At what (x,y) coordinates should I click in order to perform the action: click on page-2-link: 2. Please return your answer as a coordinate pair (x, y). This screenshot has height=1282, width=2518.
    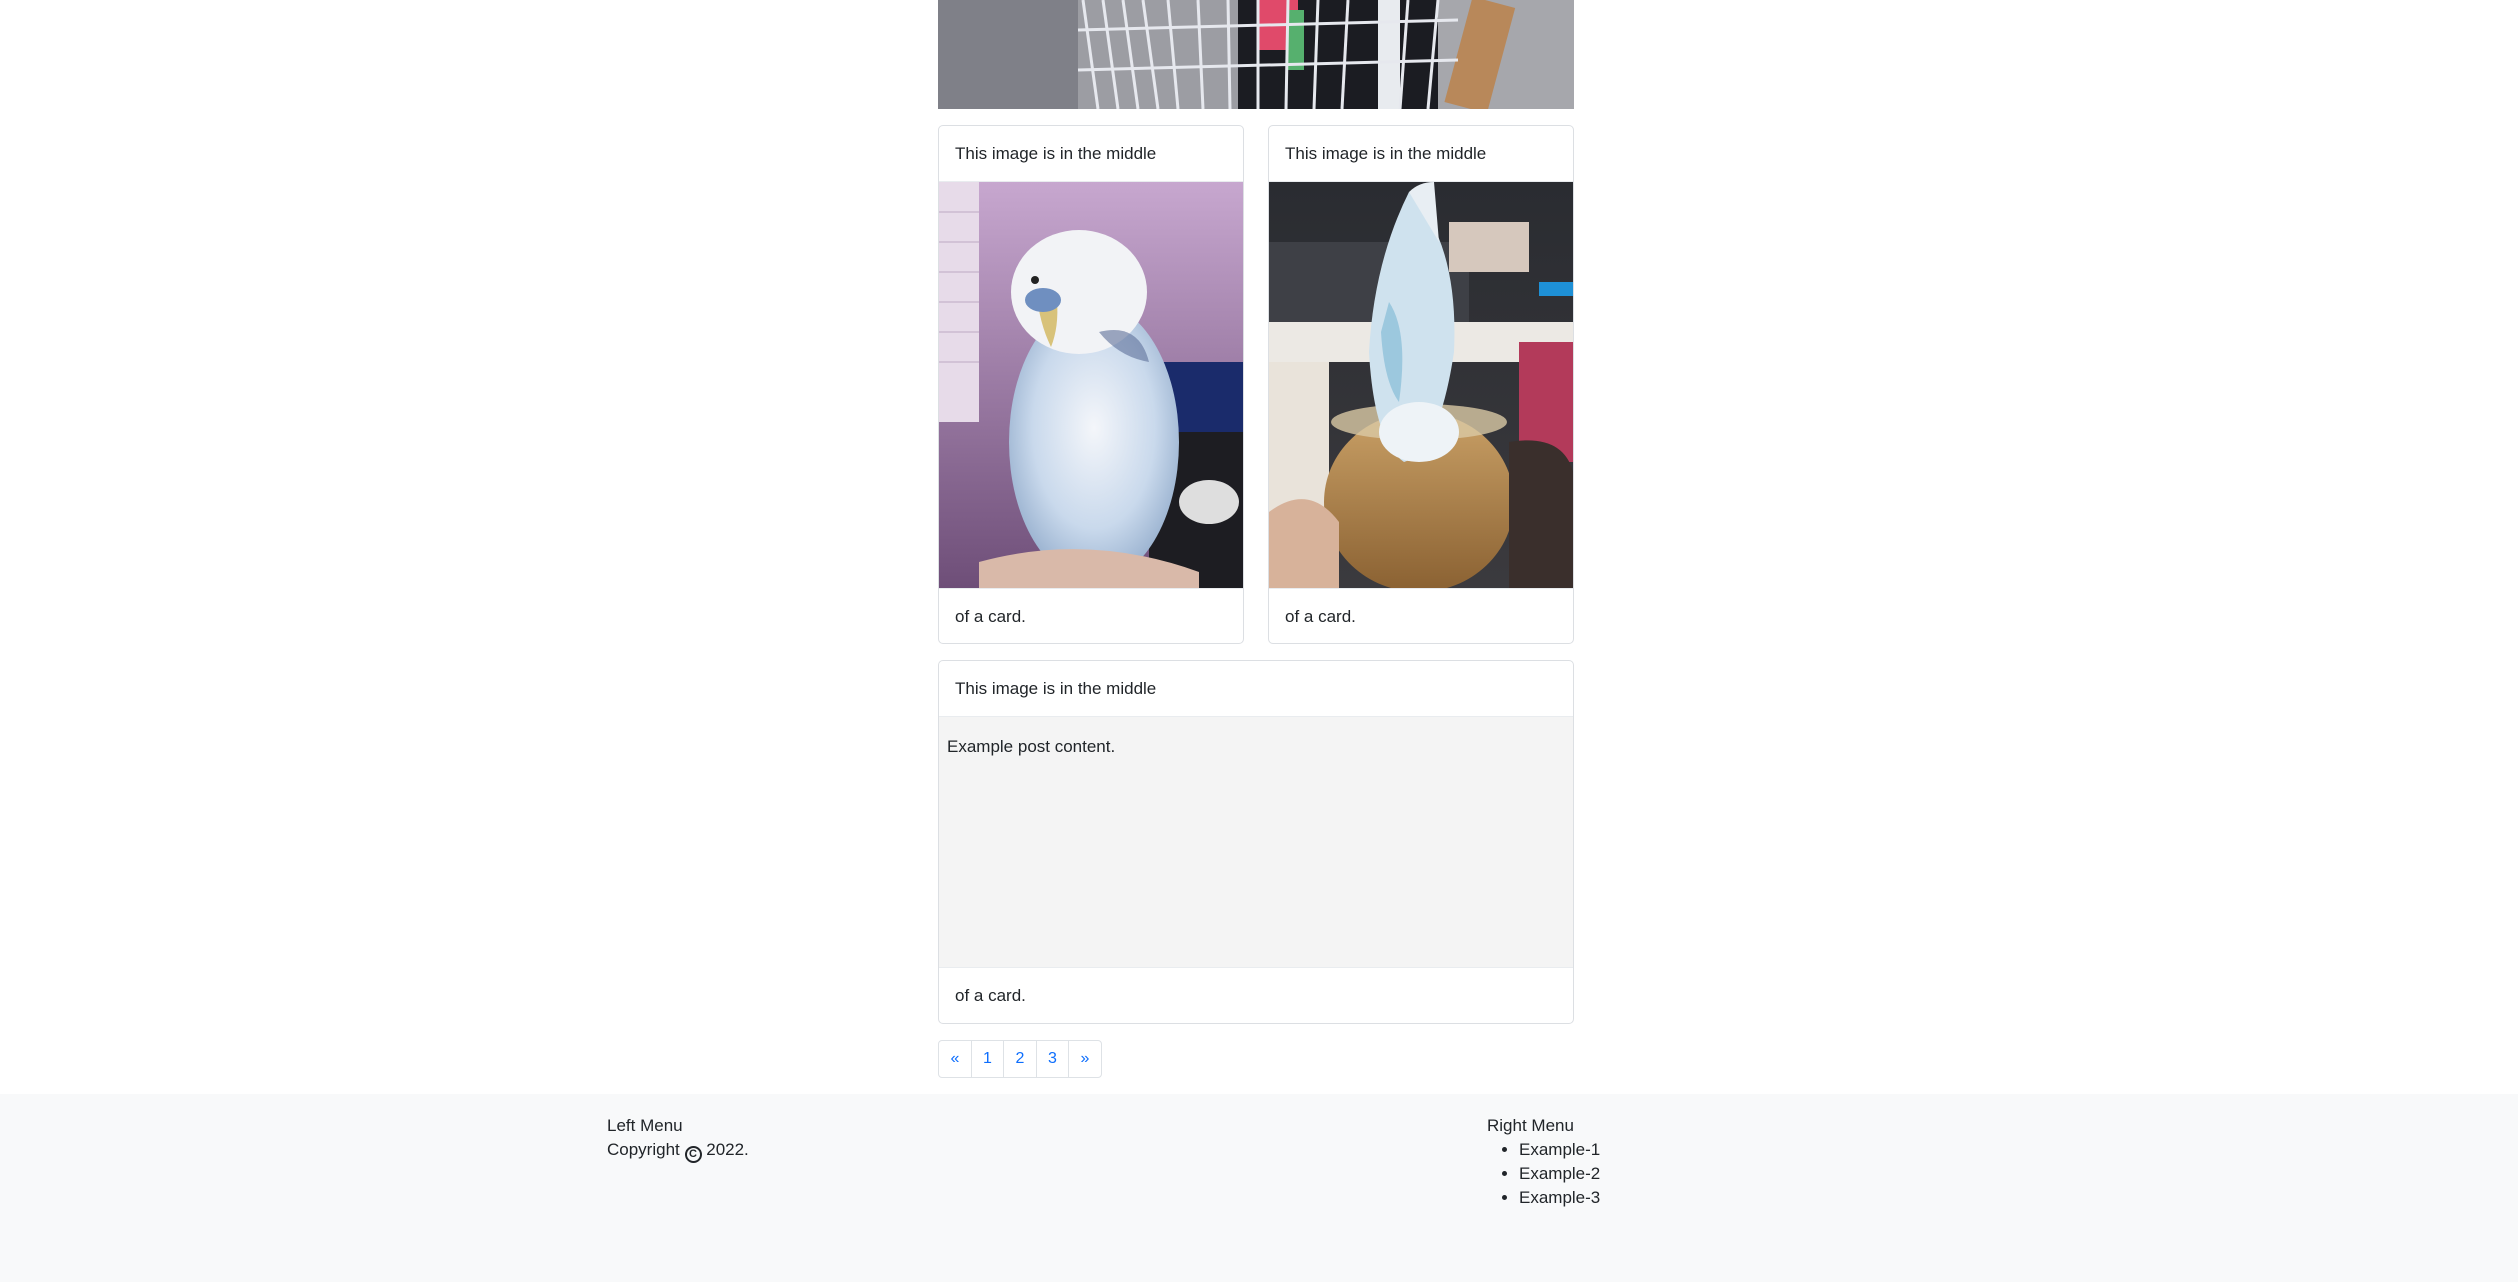
    Looking at the image, I should click on (1020, 1059).